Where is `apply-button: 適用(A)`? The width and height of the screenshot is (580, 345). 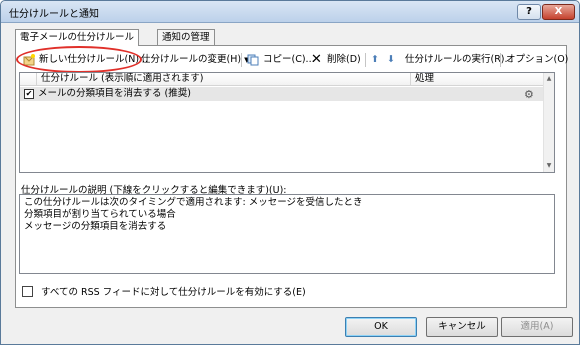 apply-button: 適用(A) is located at coordinates (537, 327).